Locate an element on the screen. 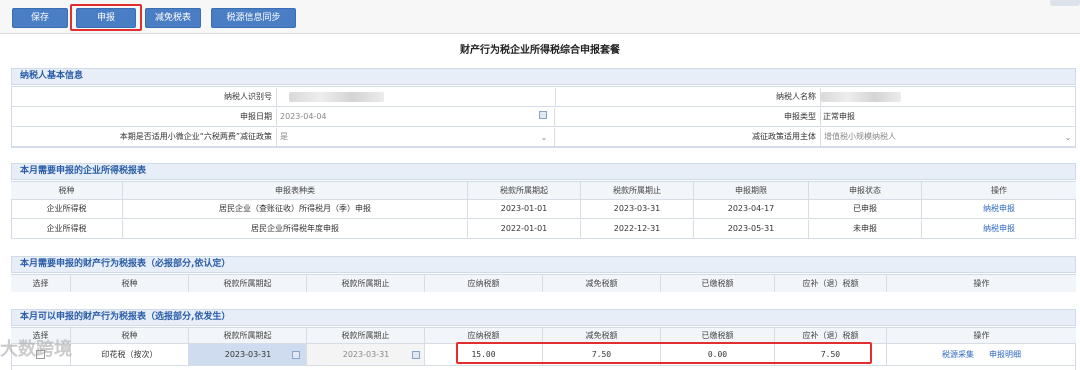  status-cell: 已申报 is located at coordinates (865, 209).